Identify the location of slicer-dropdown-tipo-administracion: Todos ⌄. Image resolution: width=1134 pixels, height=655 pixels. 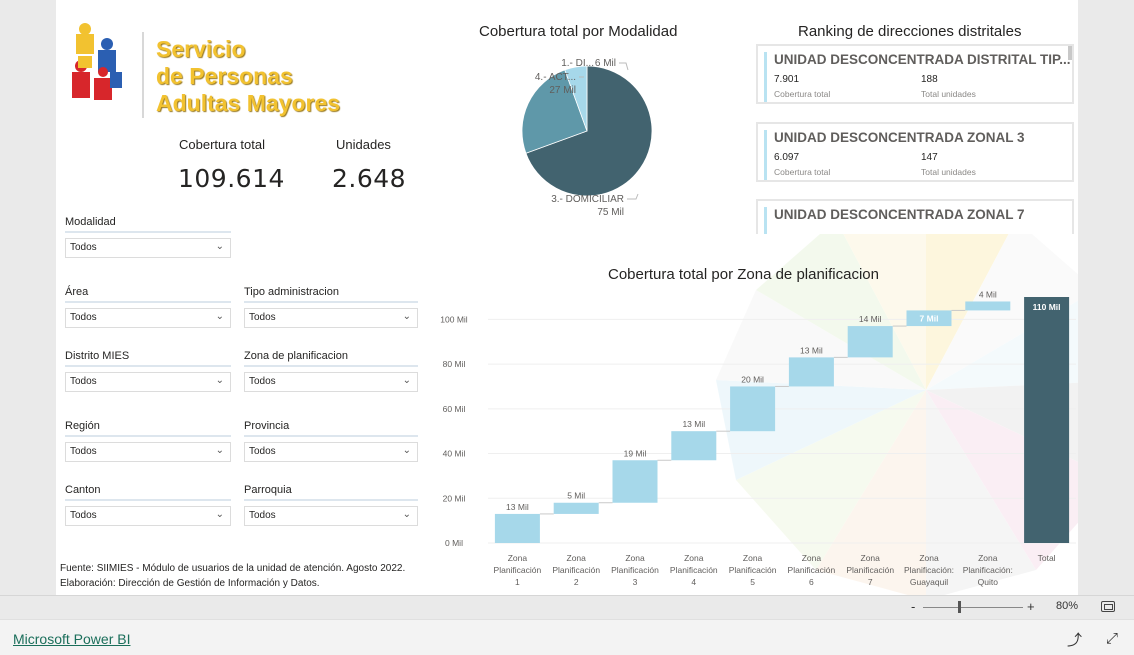
(331, 318).